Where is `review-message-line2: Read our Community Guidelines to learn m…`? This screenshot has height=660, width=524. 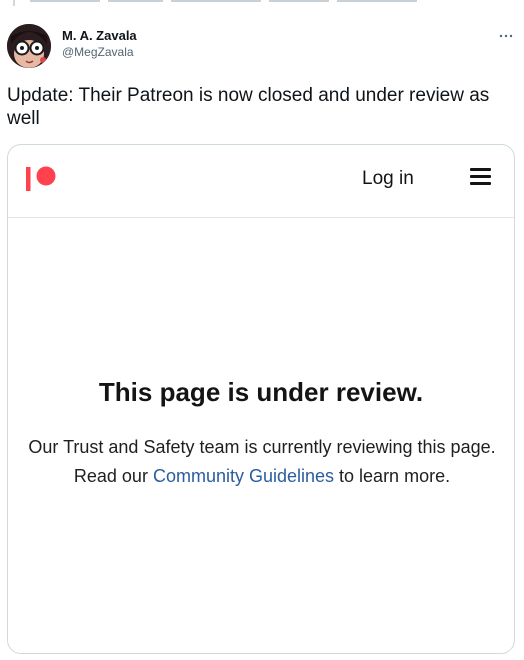 review-message-line2: Read our Community Guidelines to learn m… is located at coordinates (262, 476).